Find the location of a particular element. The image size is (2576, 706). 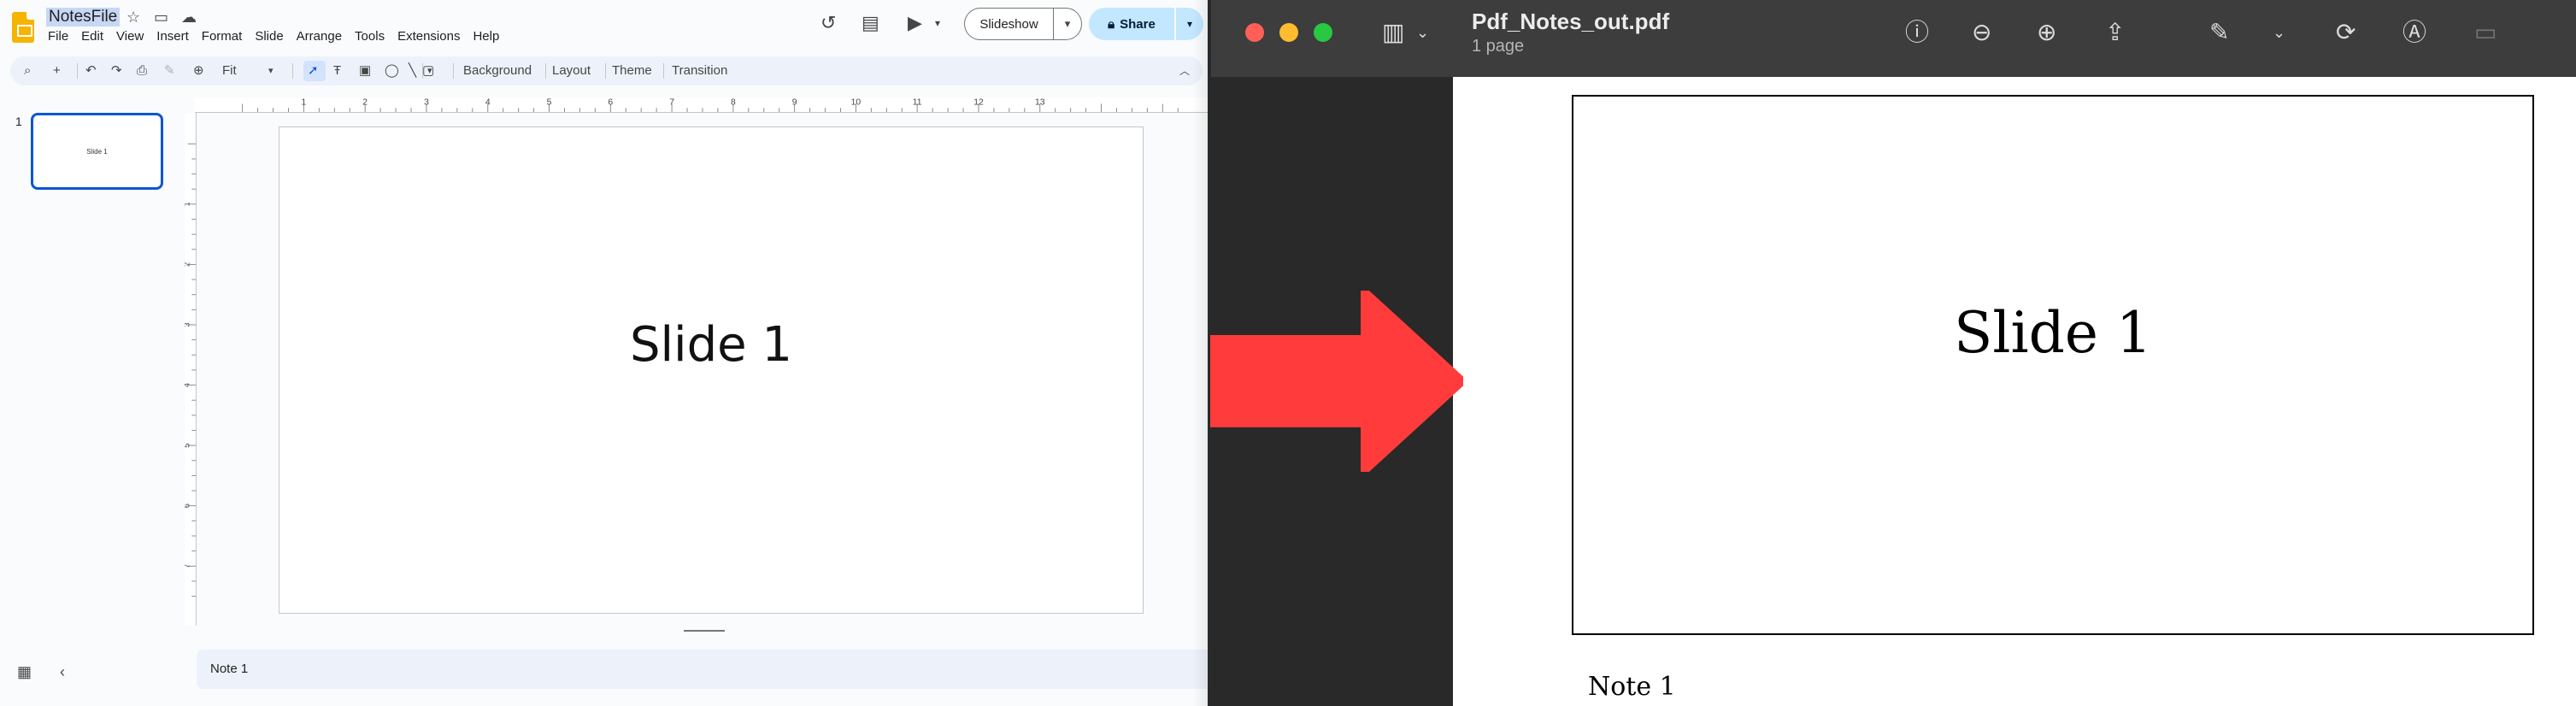

share-icon: ⇪ is located at coordinates (2115, 32).